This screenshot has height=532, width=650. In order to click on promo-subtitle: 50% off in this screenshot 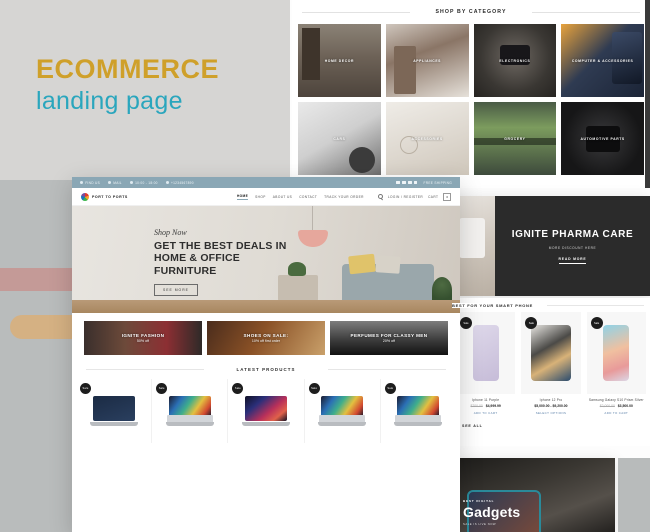, I will do `click(143, 341)`.